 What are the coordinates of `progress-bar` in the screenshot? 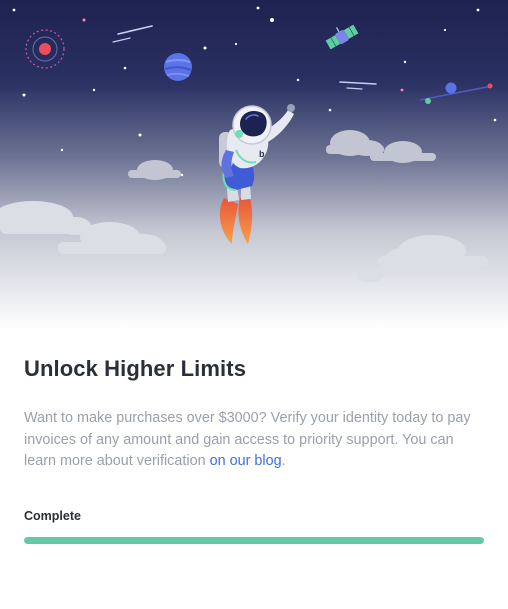 It's located at (254, 540).